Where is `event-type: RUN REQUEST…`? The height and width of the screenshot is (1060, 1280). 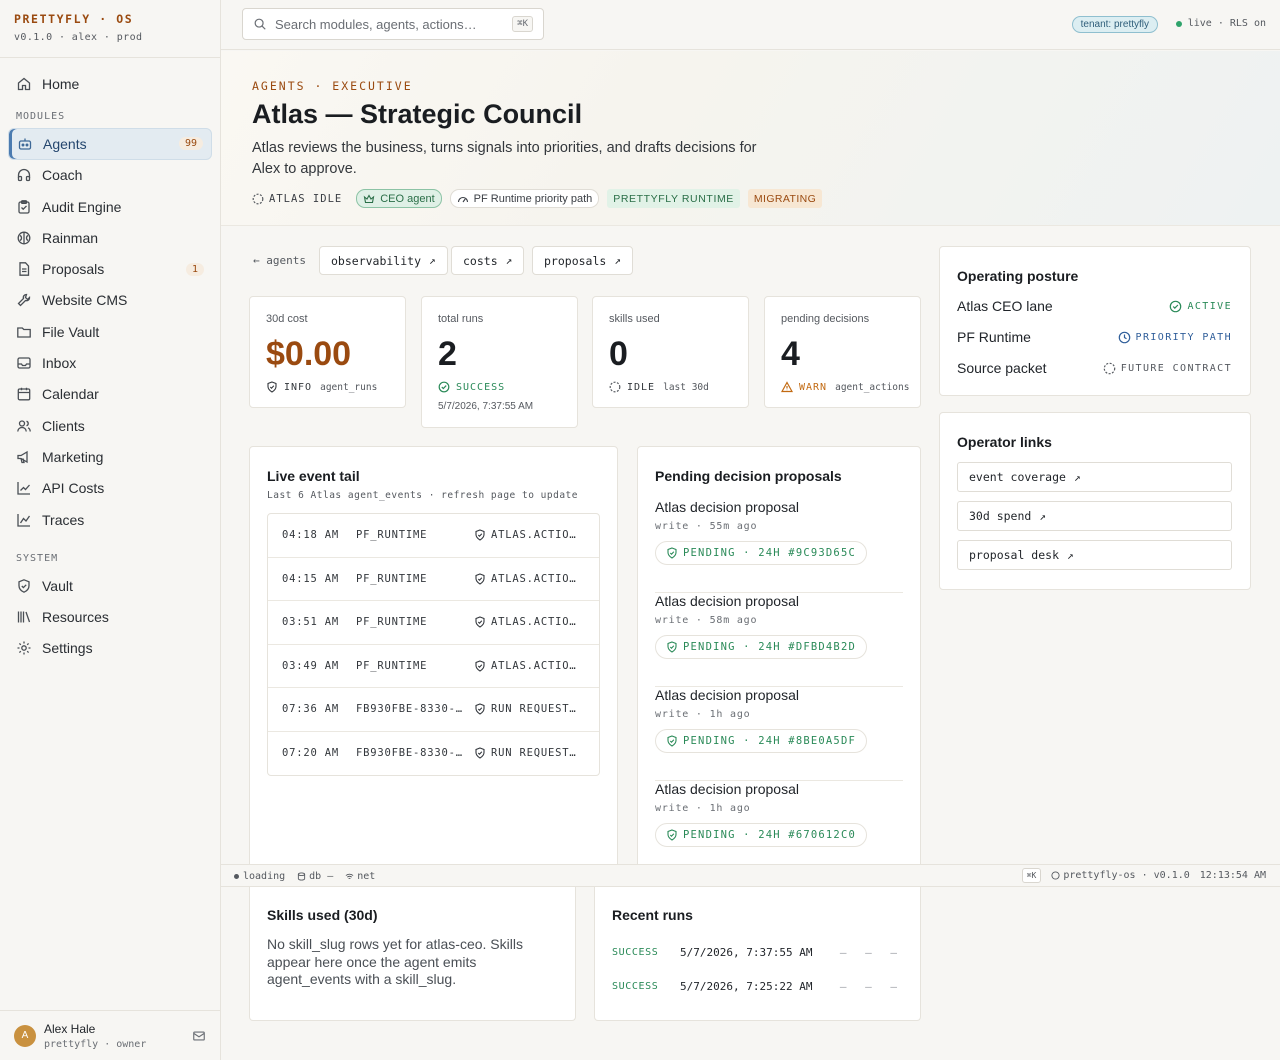 event-type: RUN REQUEST… is located at coordinates (525, 753).